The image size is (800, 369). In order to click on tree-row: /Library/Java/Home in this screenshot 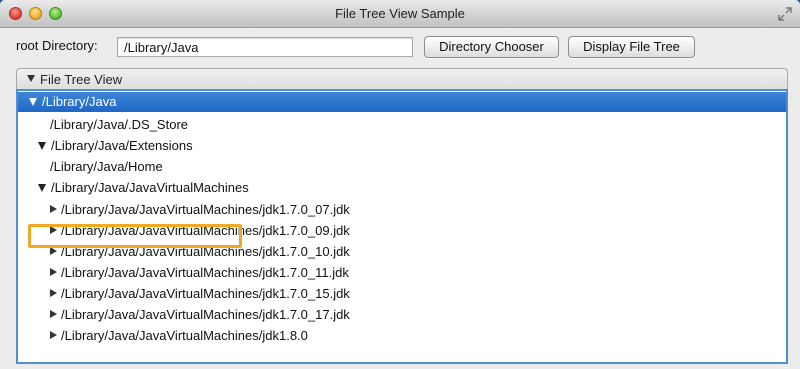, I will do `click(402, 167)`.